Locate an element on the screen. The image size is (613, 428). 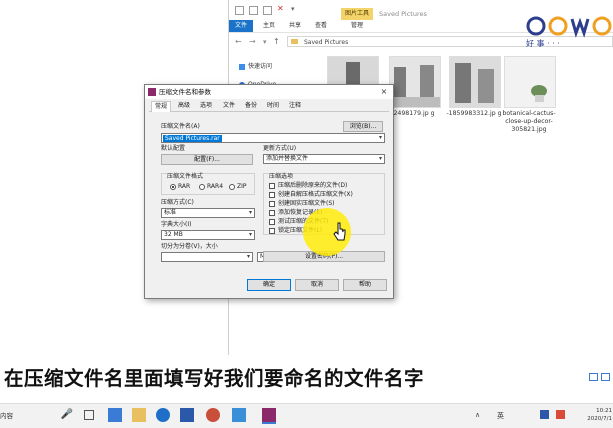
tab-advanced: 高级 is located at coordinates (184, 106).